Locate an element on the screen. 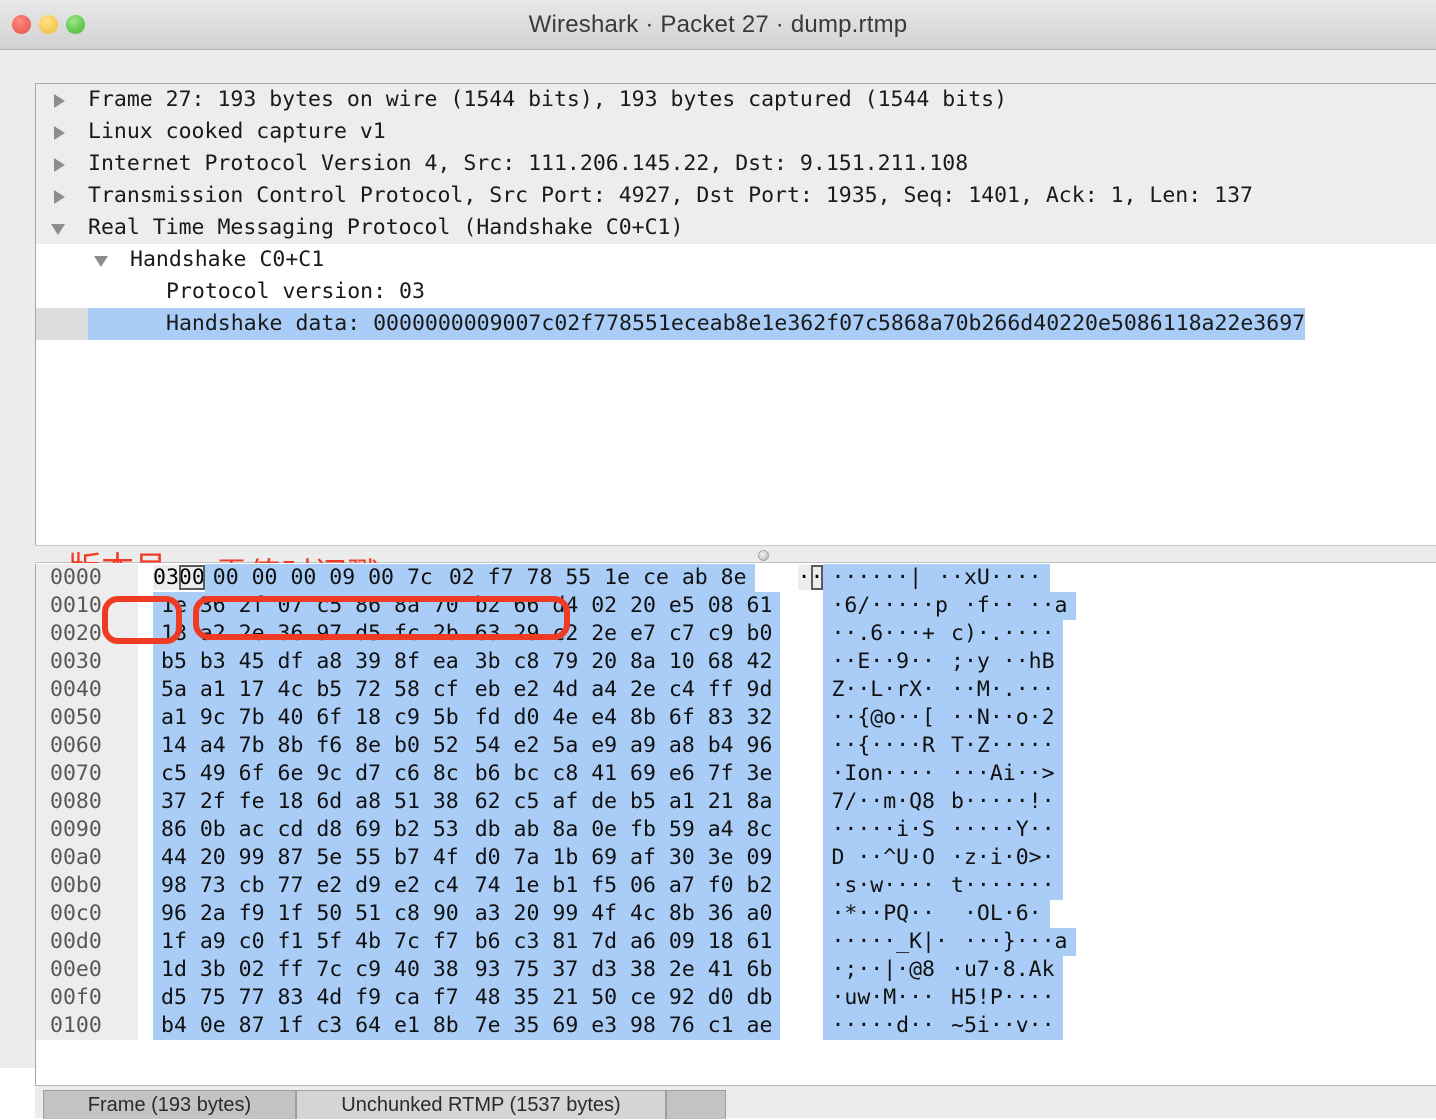 The image size is (1436, 1120). ascii-right: ···Ai··> is located at coordinates (1003, 774).